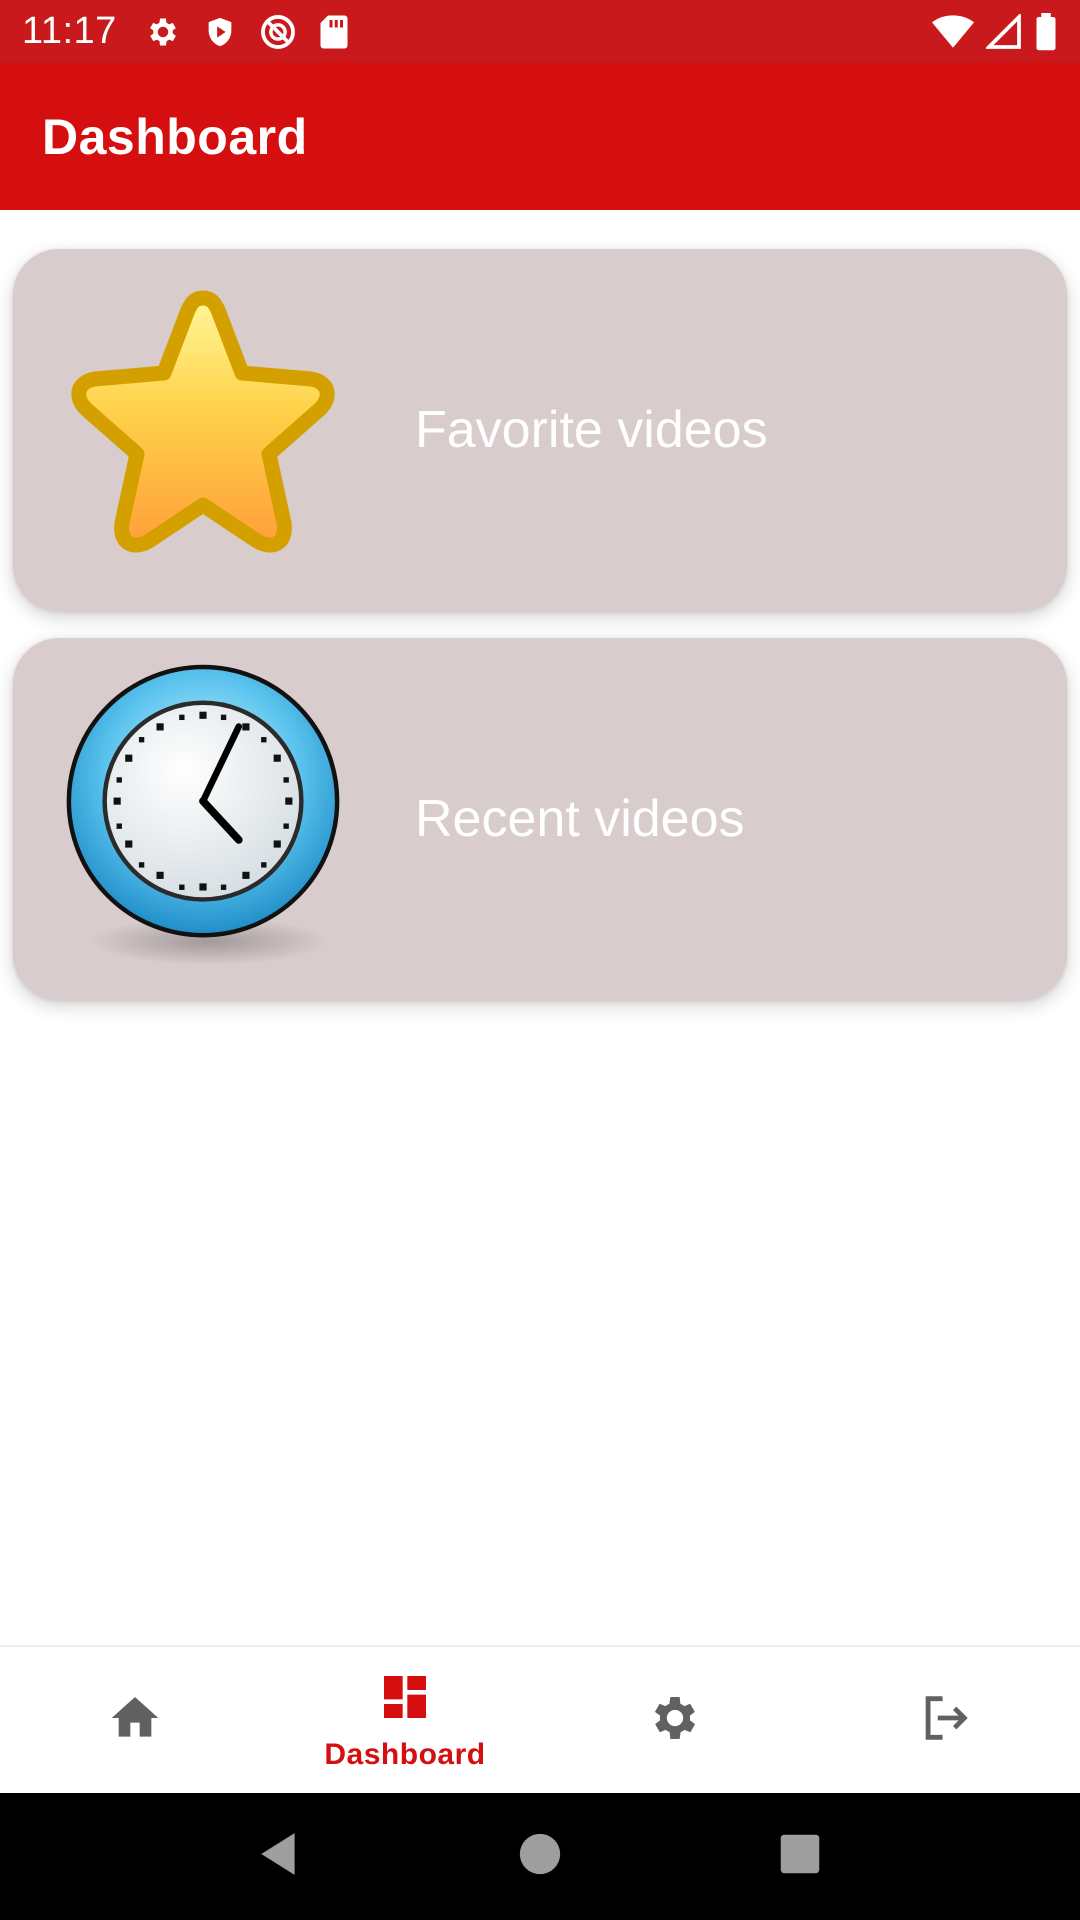 This screenshot has width=1080, height=1920. What do you see at coordinates (278, 32) in the screenshot?
I see `no-sync-icon` at bounding box center [278, 32].